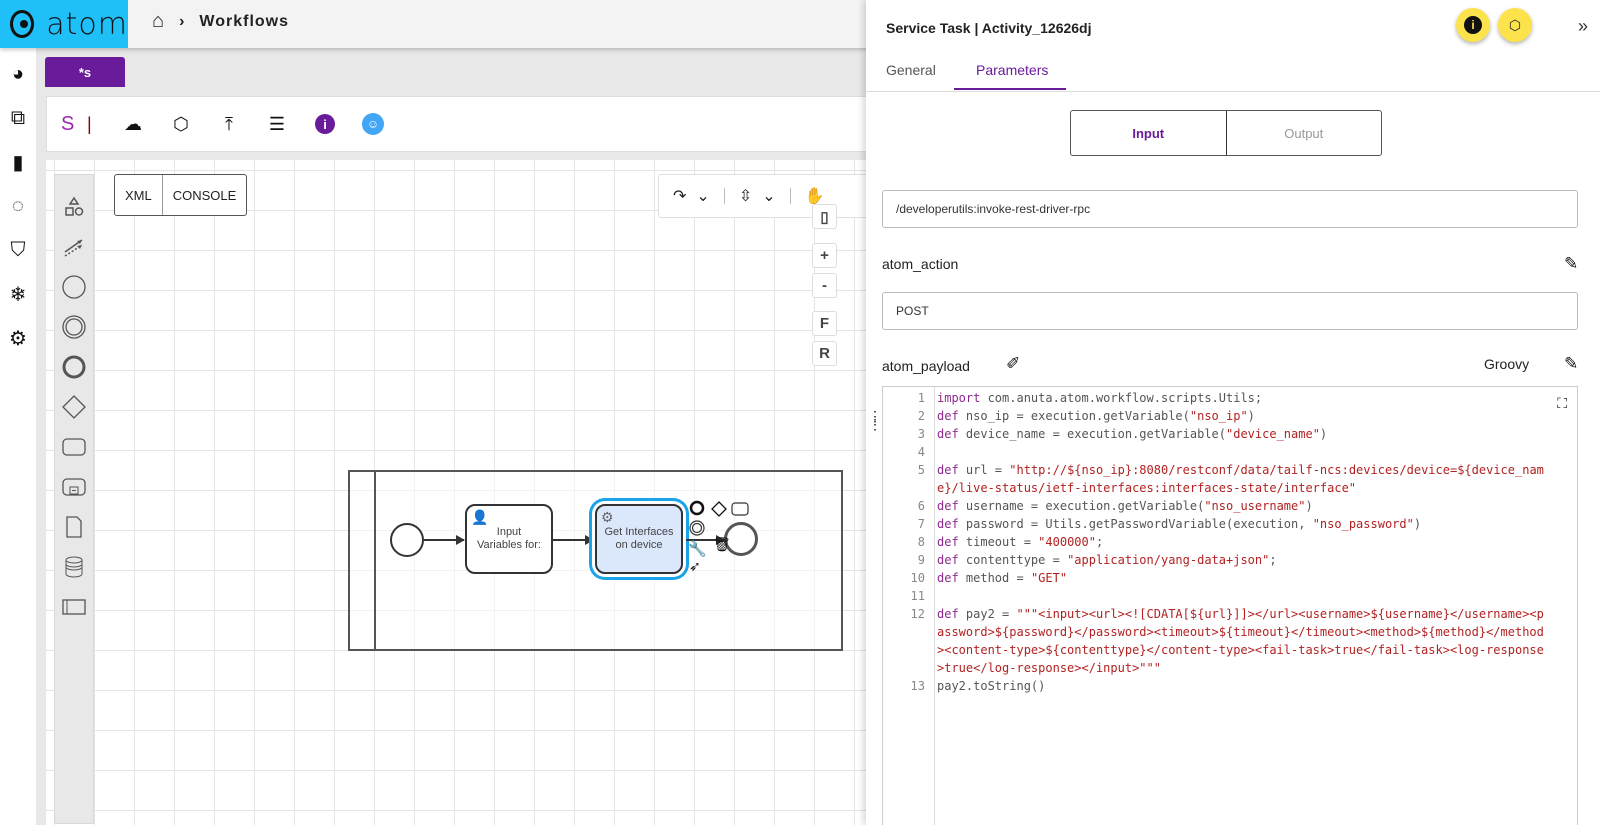 The image size is (1600, 825). I want to click on document-tabs: *s, so click(85, 72).